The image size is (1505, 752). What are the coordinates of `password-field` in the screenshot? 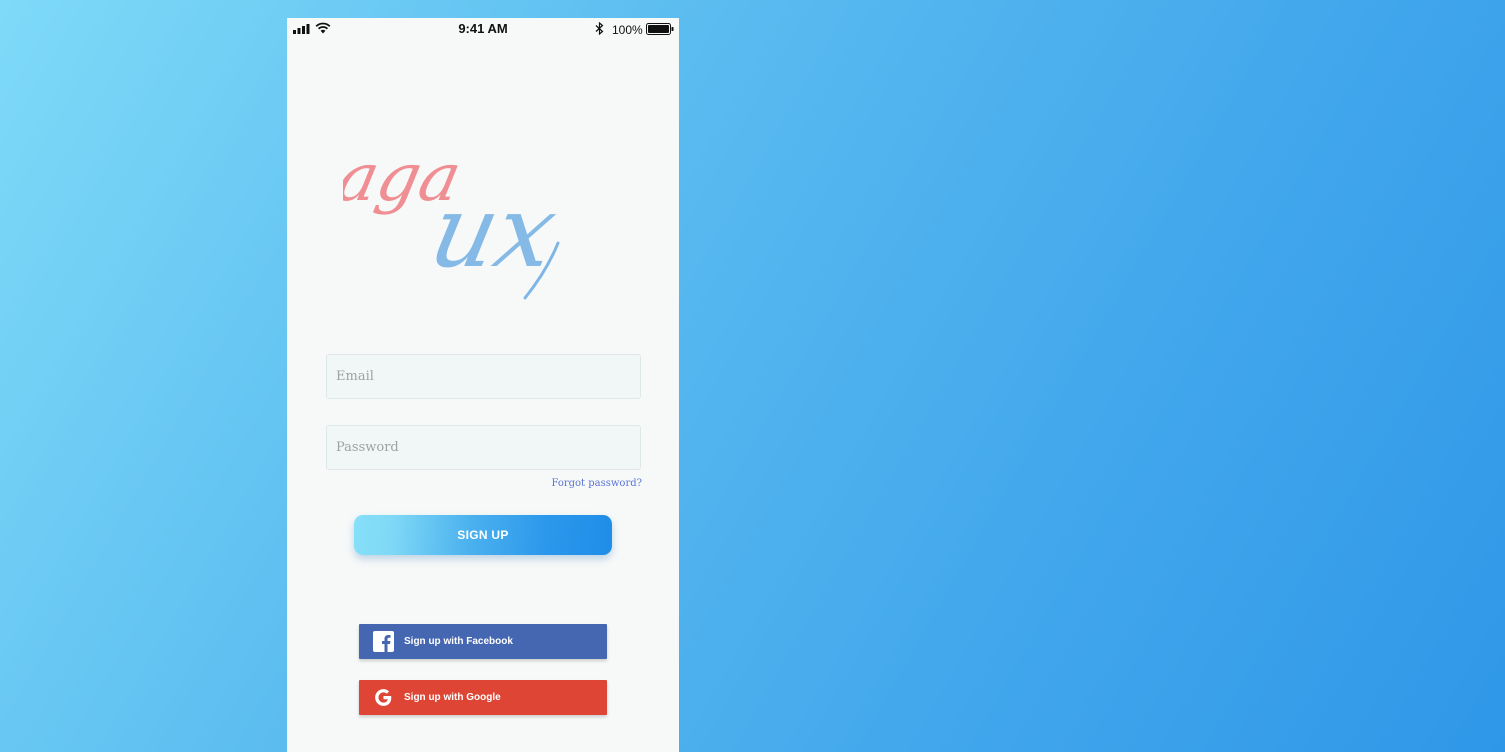 It's located at (483, 447).